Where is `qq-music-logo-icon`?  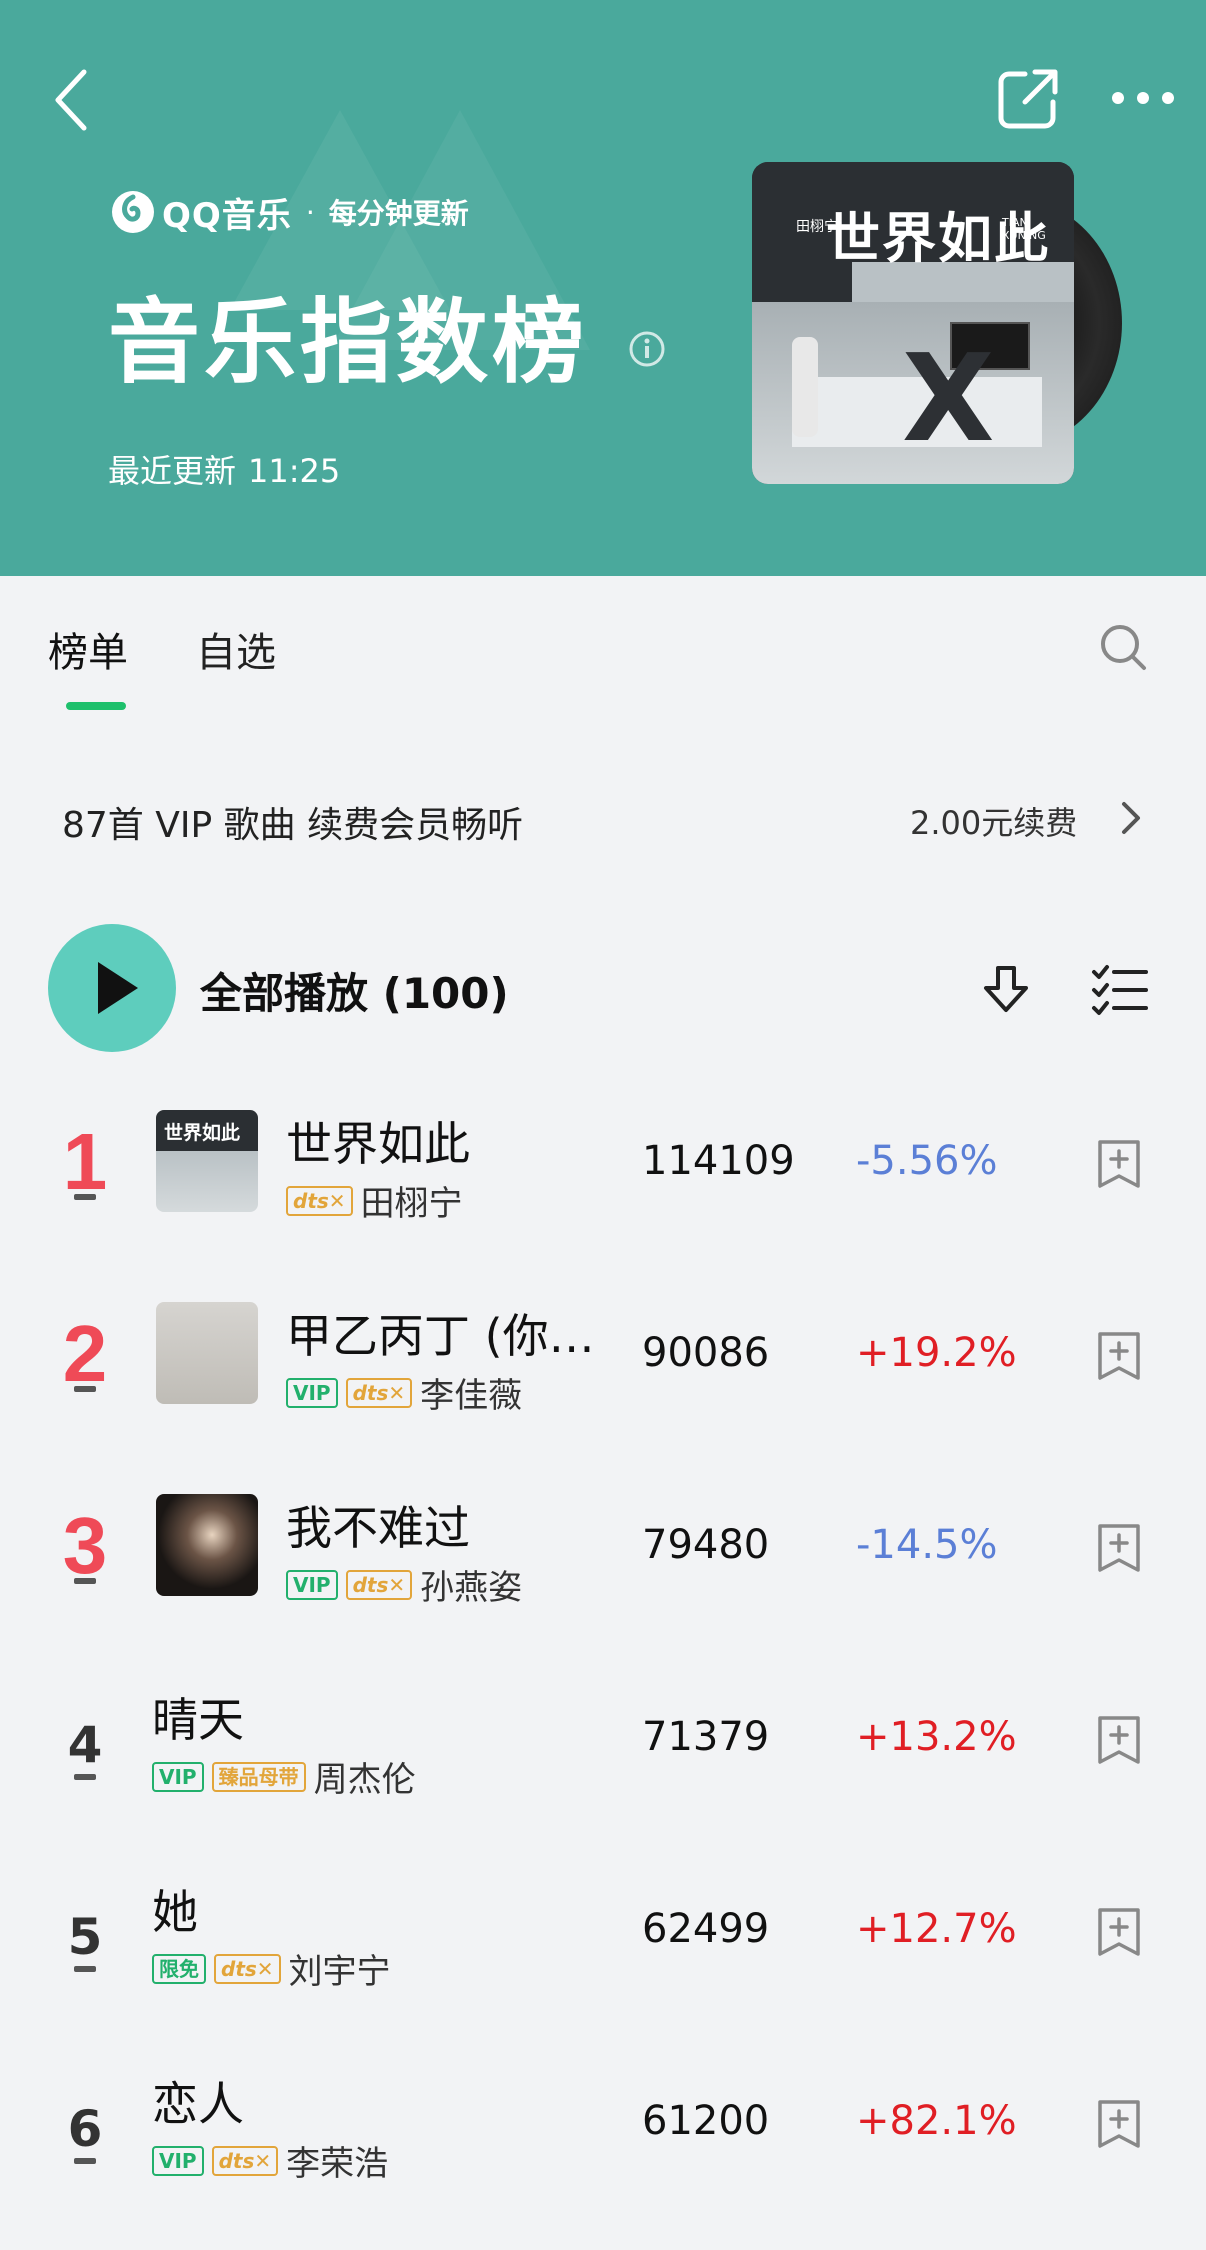 qq-music-logo-icon is located at coordinates (133, 212).